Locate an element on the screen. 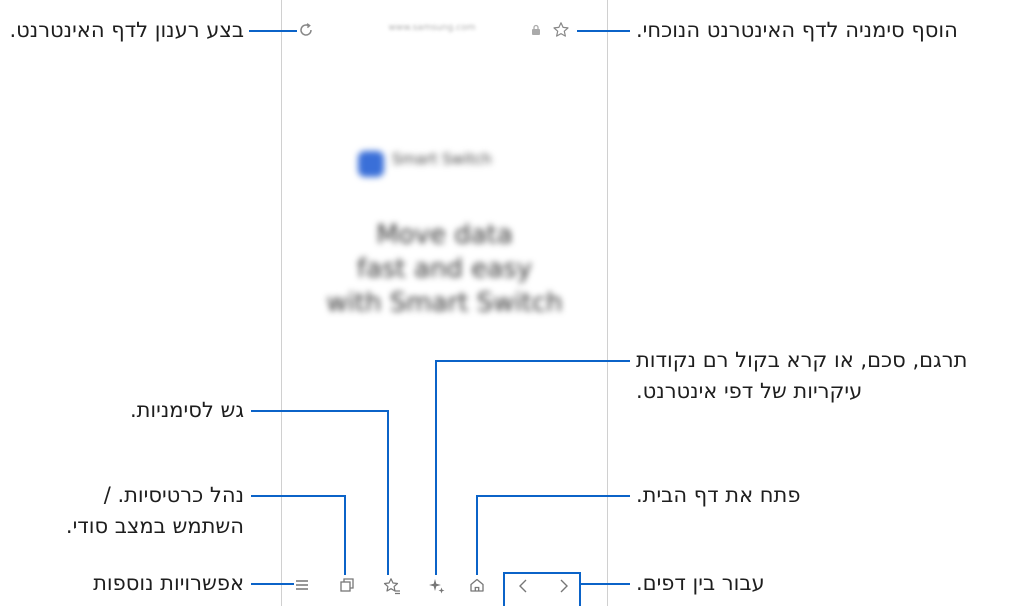 The height and width of the screenshot is (606, 1034). star-icon is located at coordinates (561, 30).